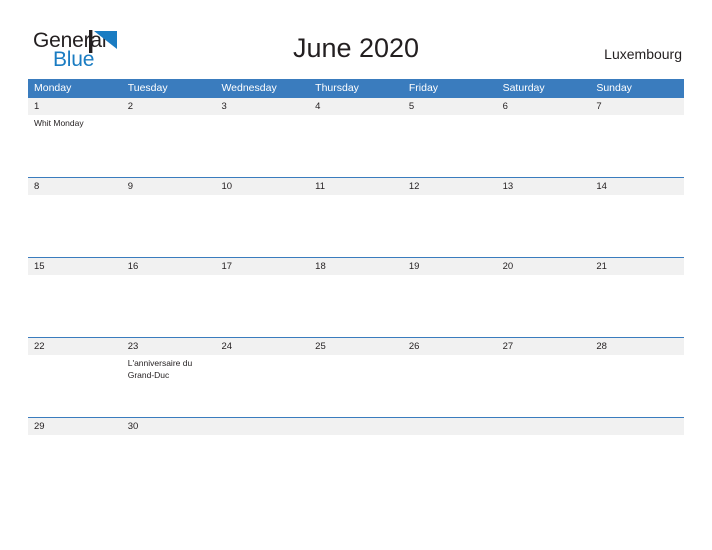  I want to click on day-events: Whit Monday, so click(75, 146).